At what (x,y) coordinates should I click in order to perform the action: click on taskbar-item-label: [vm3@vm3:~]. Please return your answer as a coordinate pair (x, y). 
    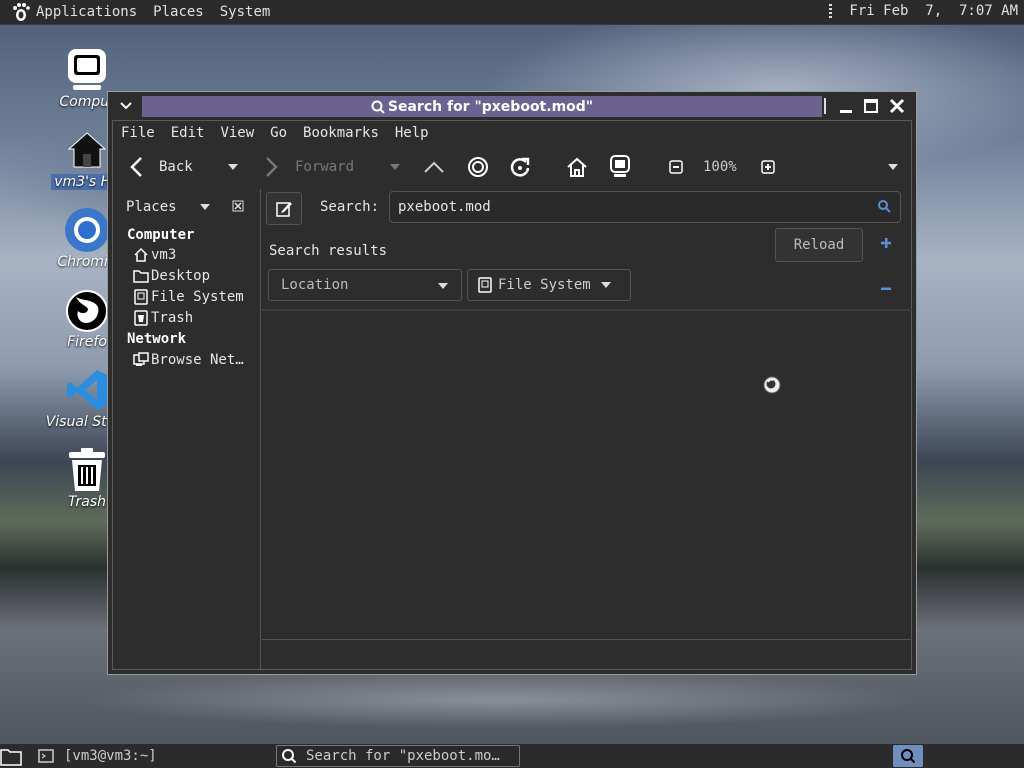
    Looking at the image, I should click on (110, 756).